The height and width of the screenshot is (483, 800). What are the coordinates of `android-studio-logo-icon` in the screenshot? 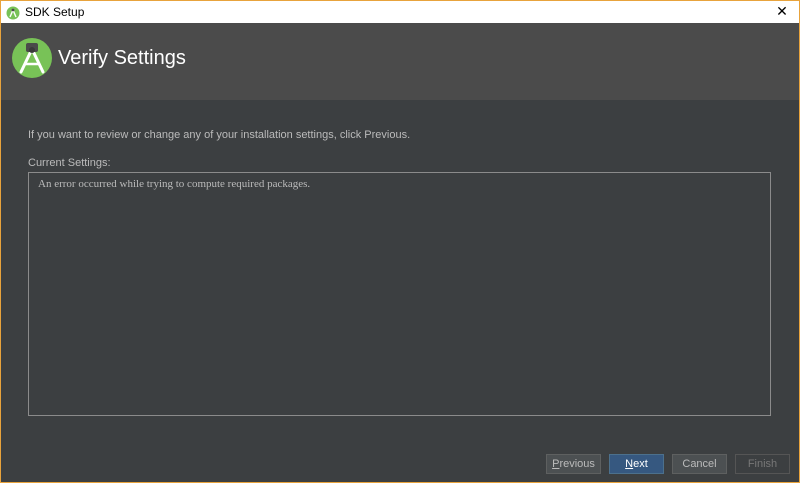 It's located at (32, 58).